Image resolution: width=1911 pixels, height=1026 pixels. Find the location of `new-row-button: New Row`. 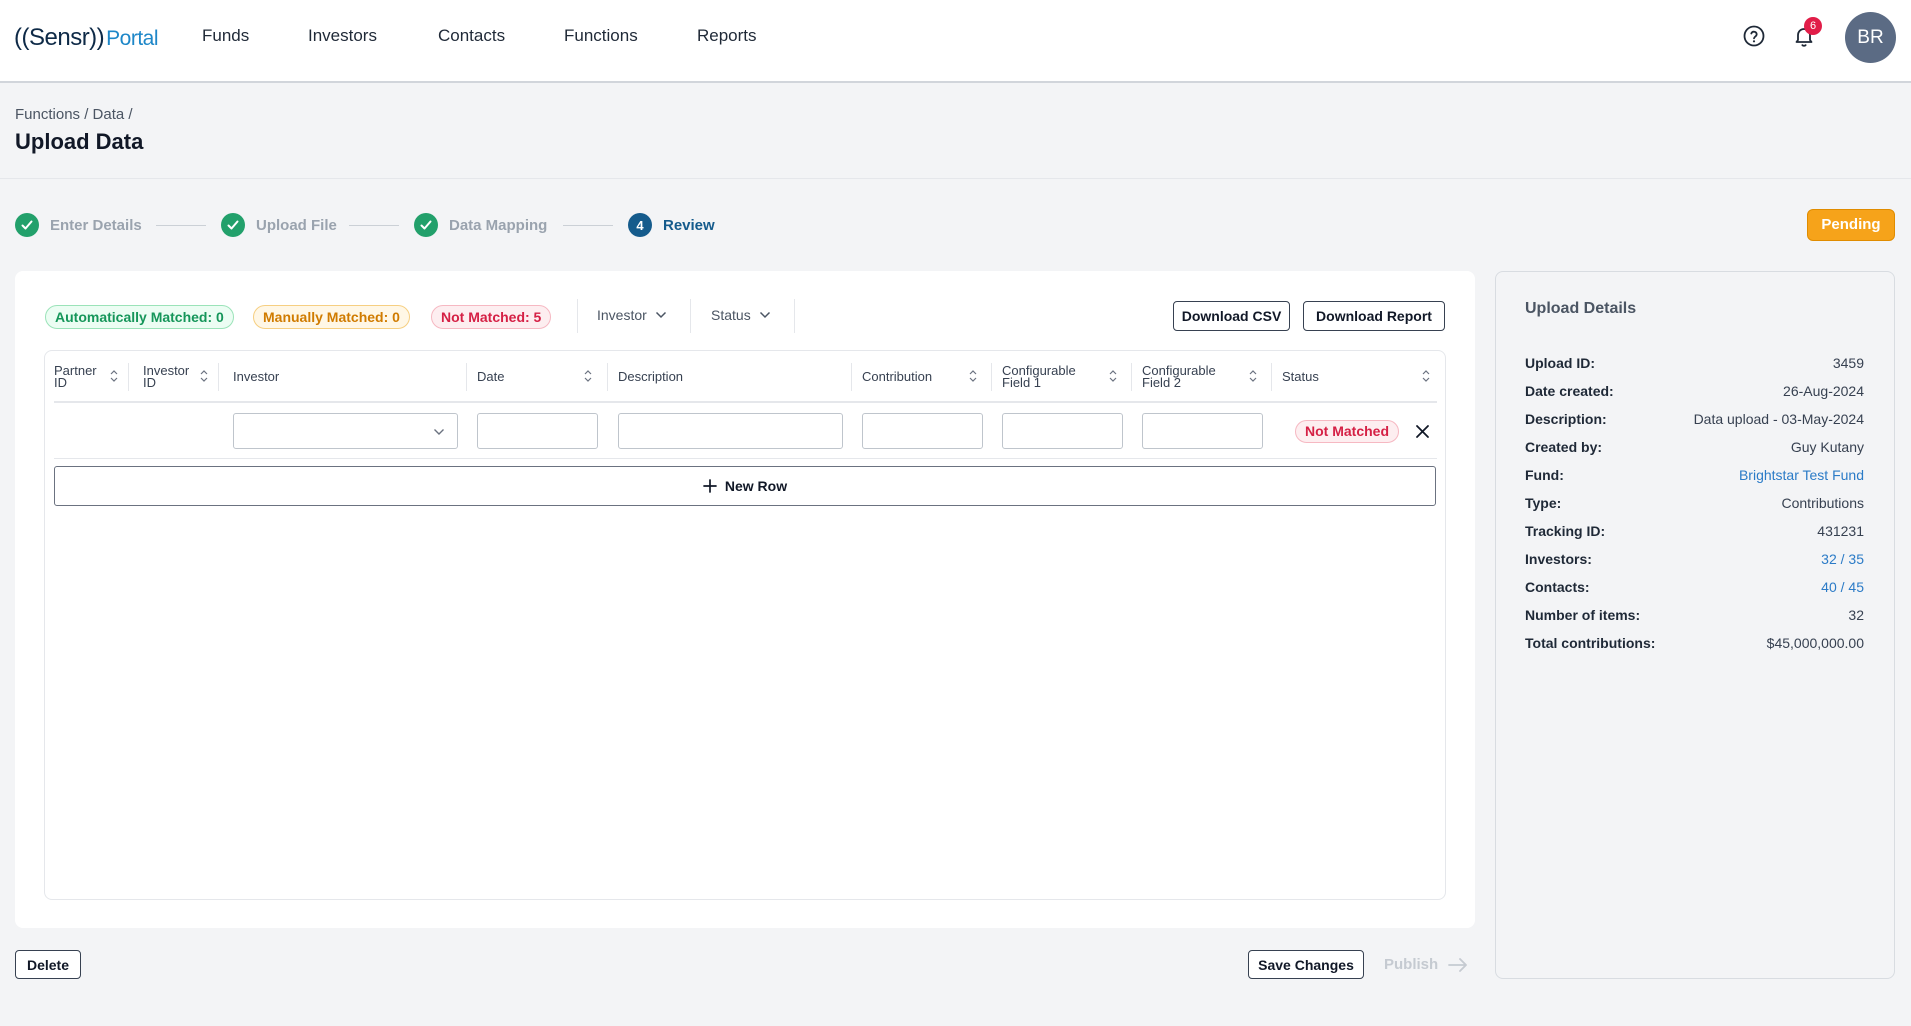

new-row-button: New Row is located at coordinates (745, 486).